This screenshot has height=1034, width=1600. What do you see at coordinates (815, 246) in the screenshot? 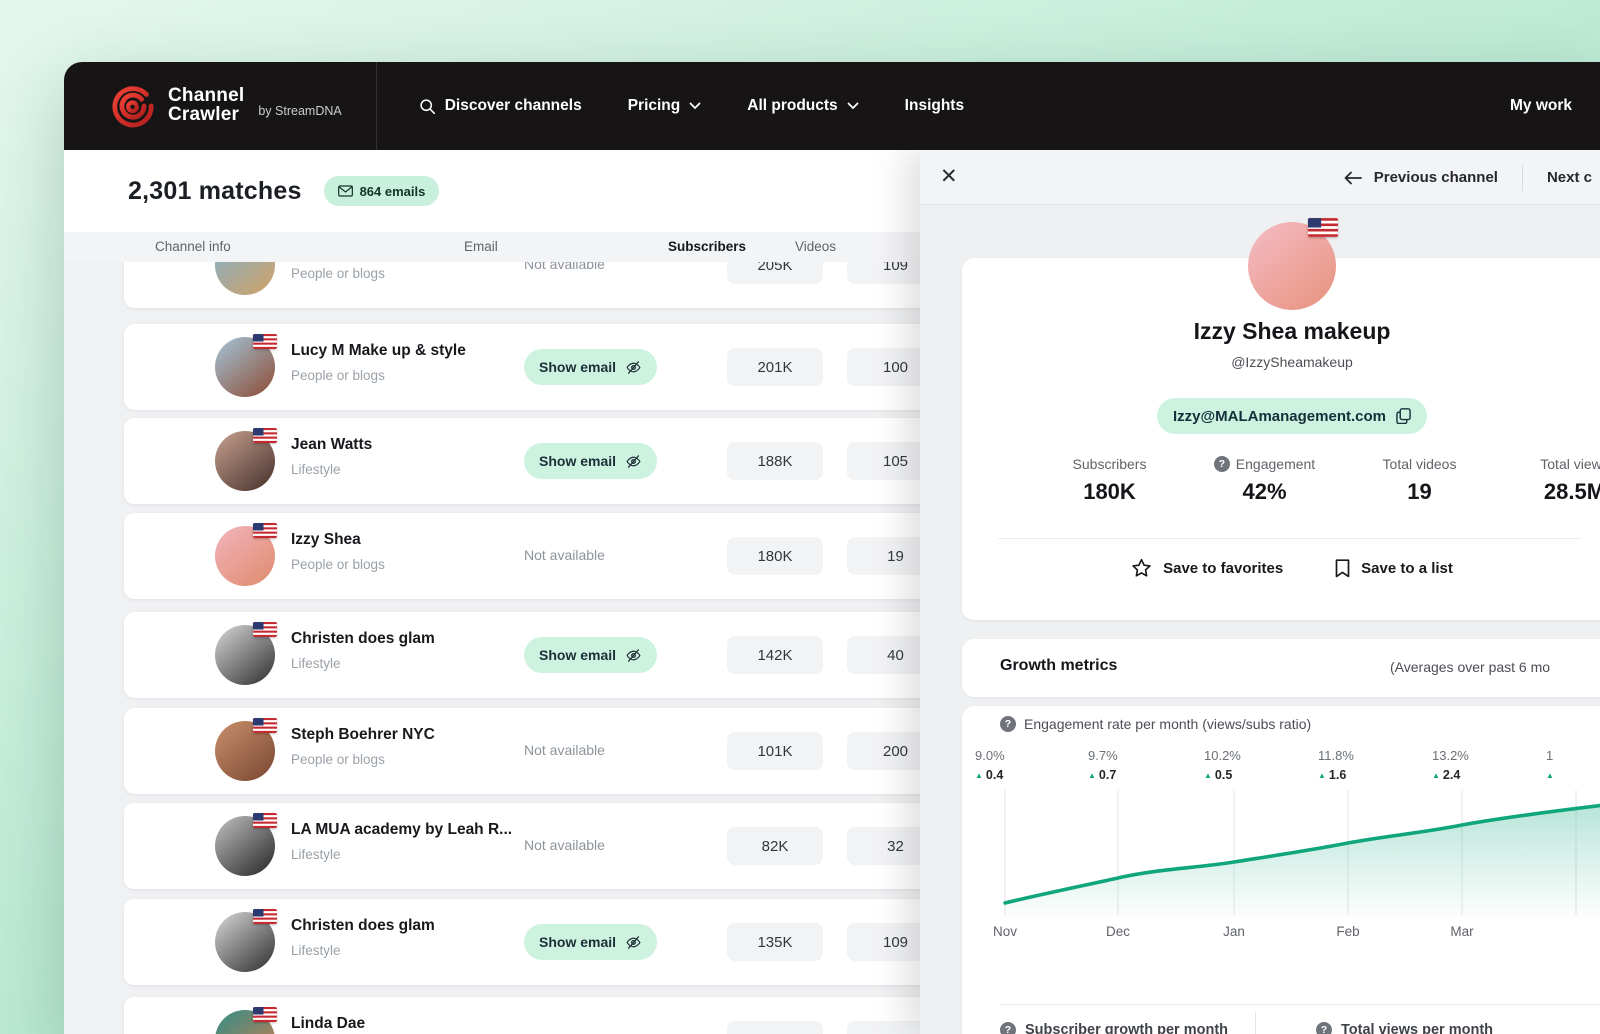
I see `column-videos: Videos` at bounding box center [815, 246].